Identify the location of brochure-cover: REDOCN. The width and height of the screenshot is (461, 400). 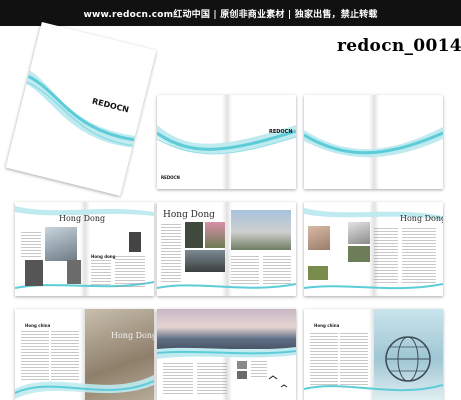
(81, 109).